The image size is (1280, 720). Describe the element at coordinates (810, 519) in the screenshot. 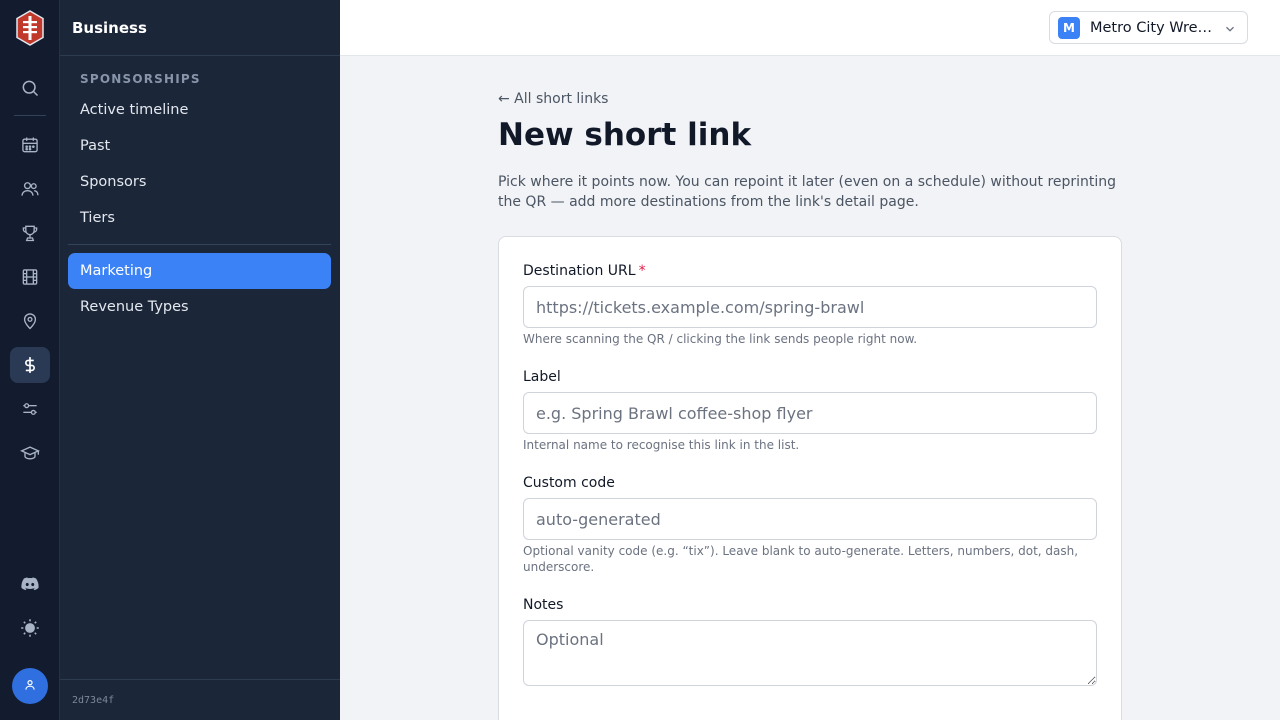

I see `custom-code-input` at that location.